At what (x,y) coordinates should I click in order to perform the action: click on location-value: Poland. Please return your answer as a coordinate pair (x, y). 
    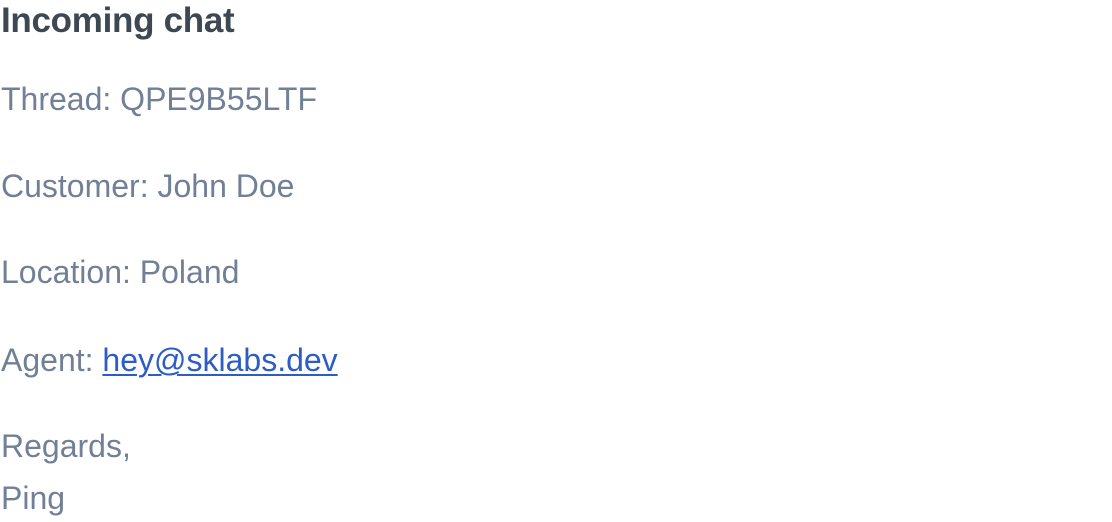
    Looking at the image, I should click on (189, 272).